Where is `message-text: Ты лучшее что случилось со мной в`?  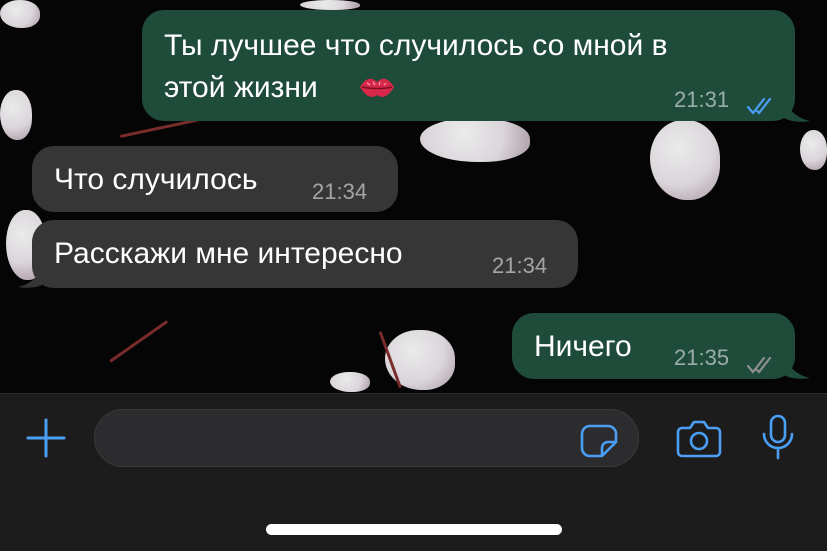
message-text: Ты лучшее что случилось со мной в is located at coordinates (416, 45).